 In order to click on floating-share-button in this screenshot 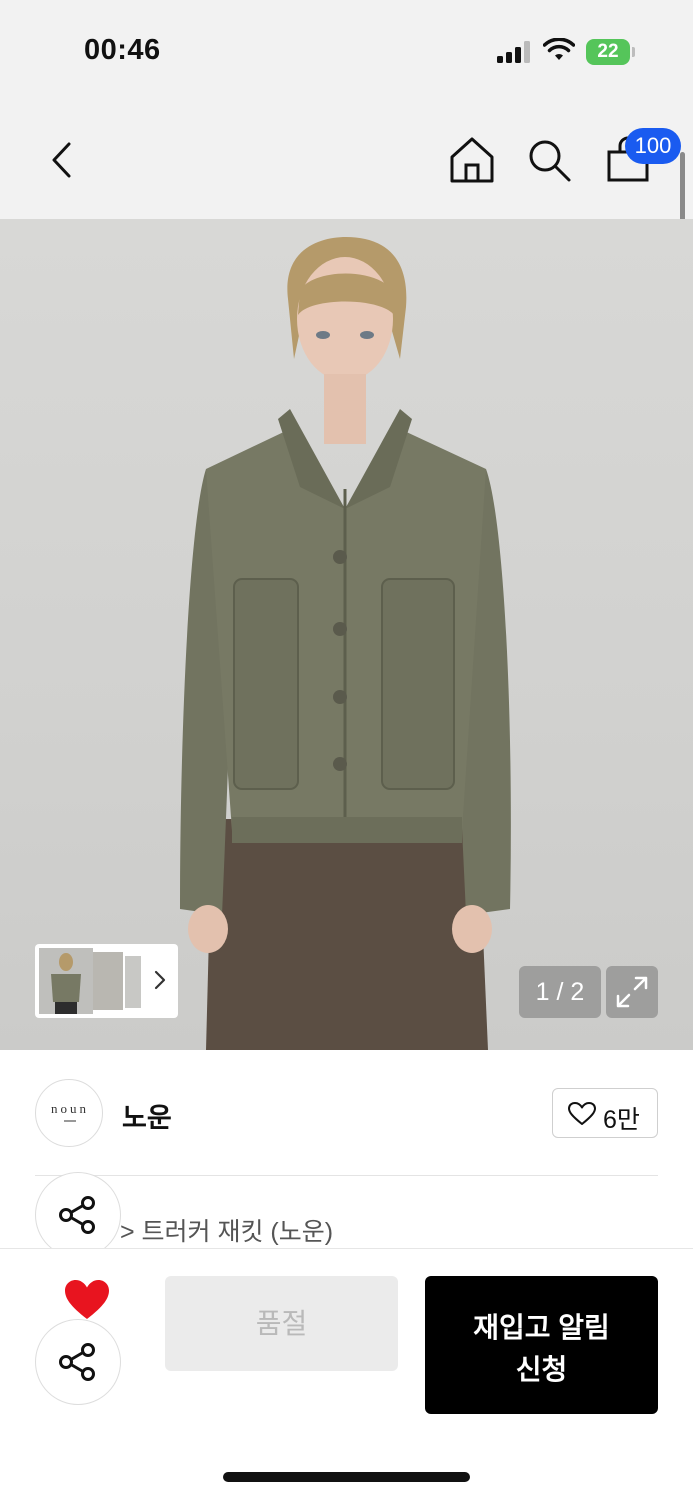, I will do `click(78, 1215)`.